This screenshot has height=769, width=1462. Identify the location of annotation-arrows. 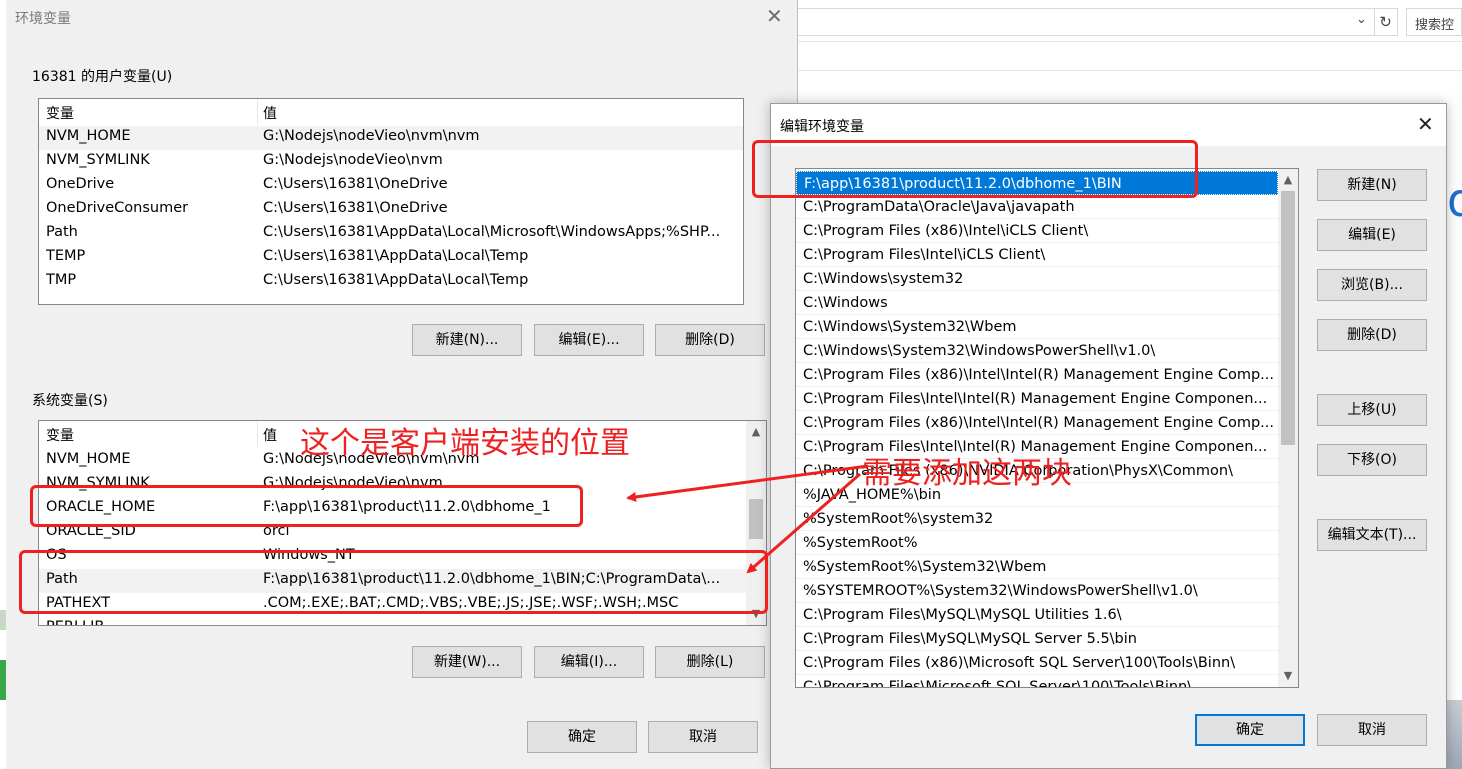
(747, 519).